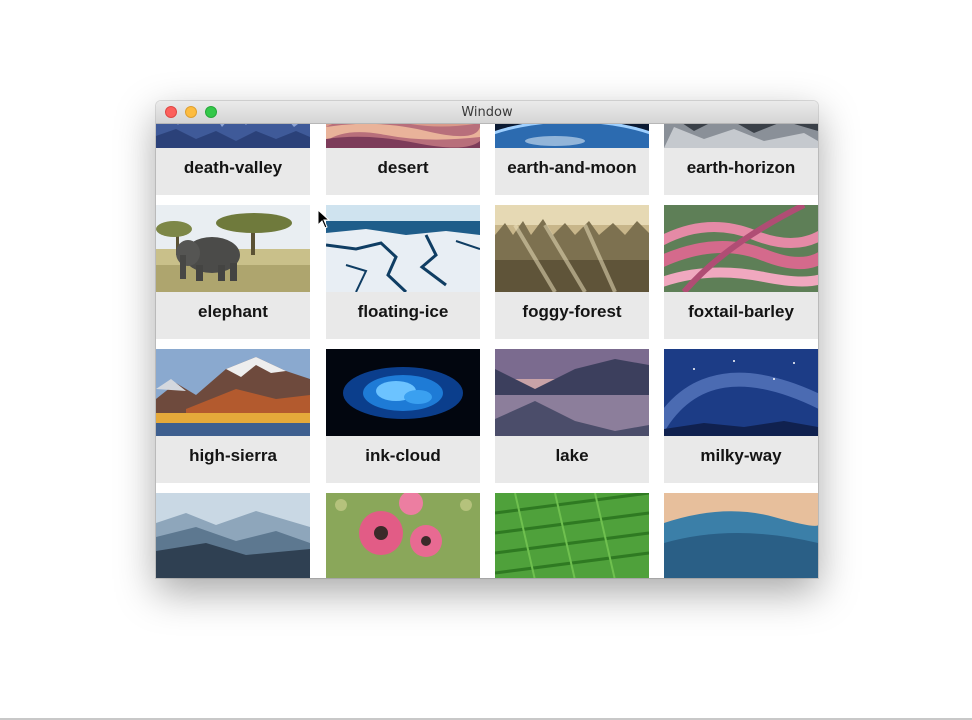  What do you see at coordinates (741, 311) in the screenshot?
I see `wallpaper-label: foxtail-barley` at bounding box center [741, 311].